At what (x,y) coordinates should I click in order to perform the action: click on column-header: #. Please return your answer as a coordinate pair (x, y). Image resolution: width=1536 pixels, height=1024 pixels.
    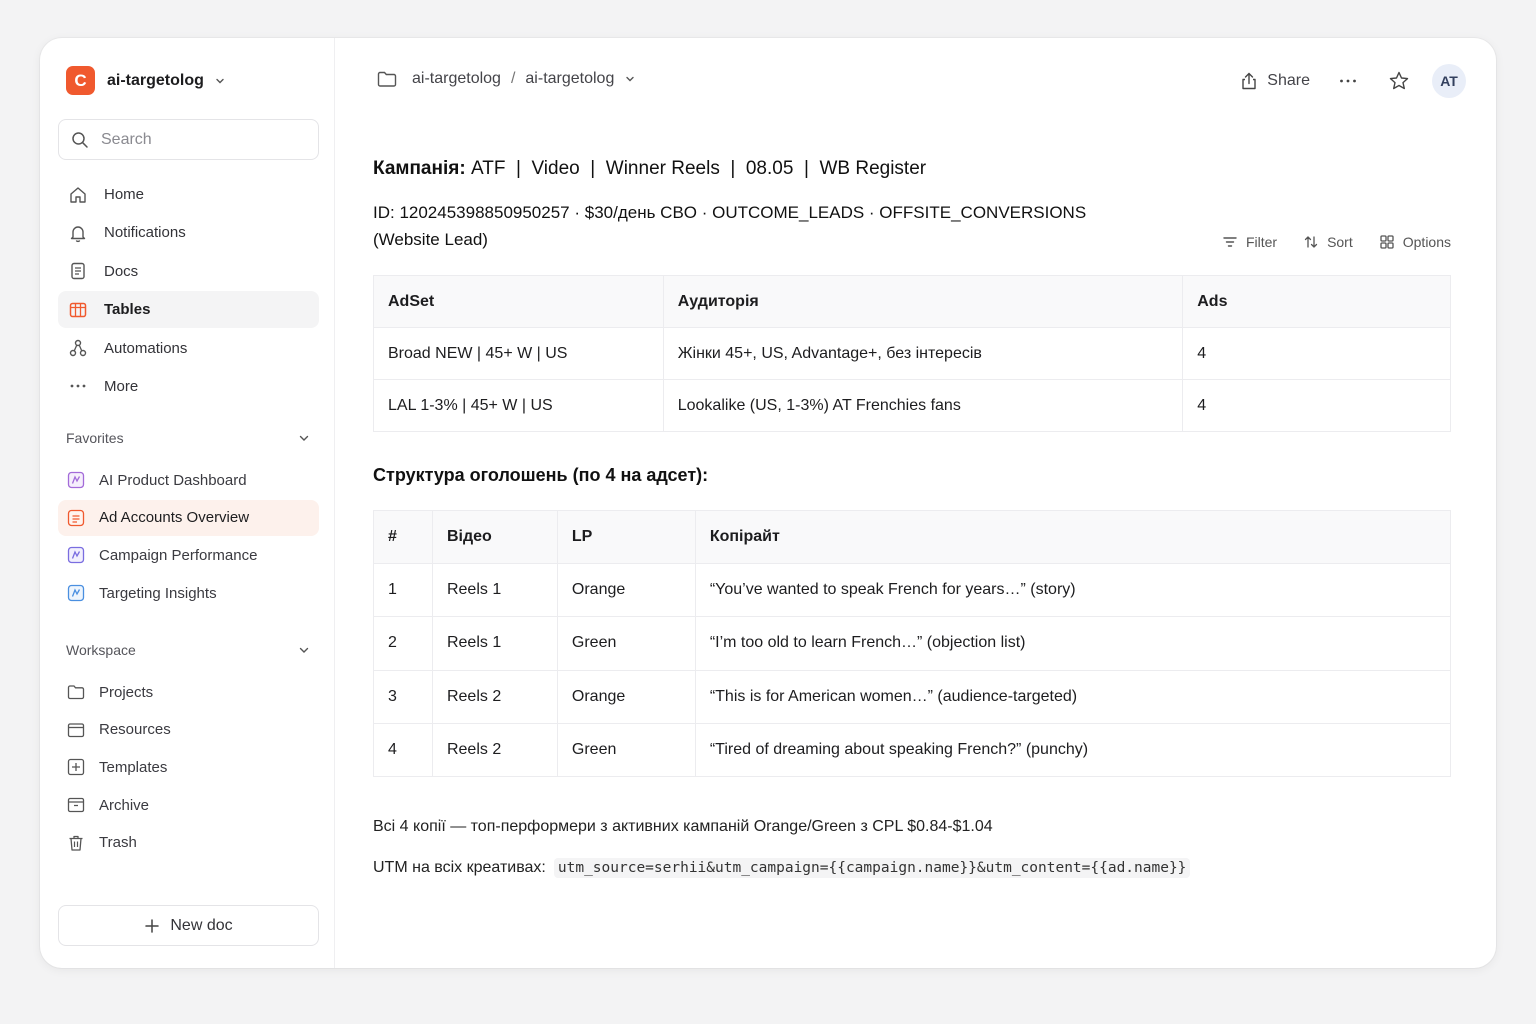
    Looking at the image, I should click on (403, 537).